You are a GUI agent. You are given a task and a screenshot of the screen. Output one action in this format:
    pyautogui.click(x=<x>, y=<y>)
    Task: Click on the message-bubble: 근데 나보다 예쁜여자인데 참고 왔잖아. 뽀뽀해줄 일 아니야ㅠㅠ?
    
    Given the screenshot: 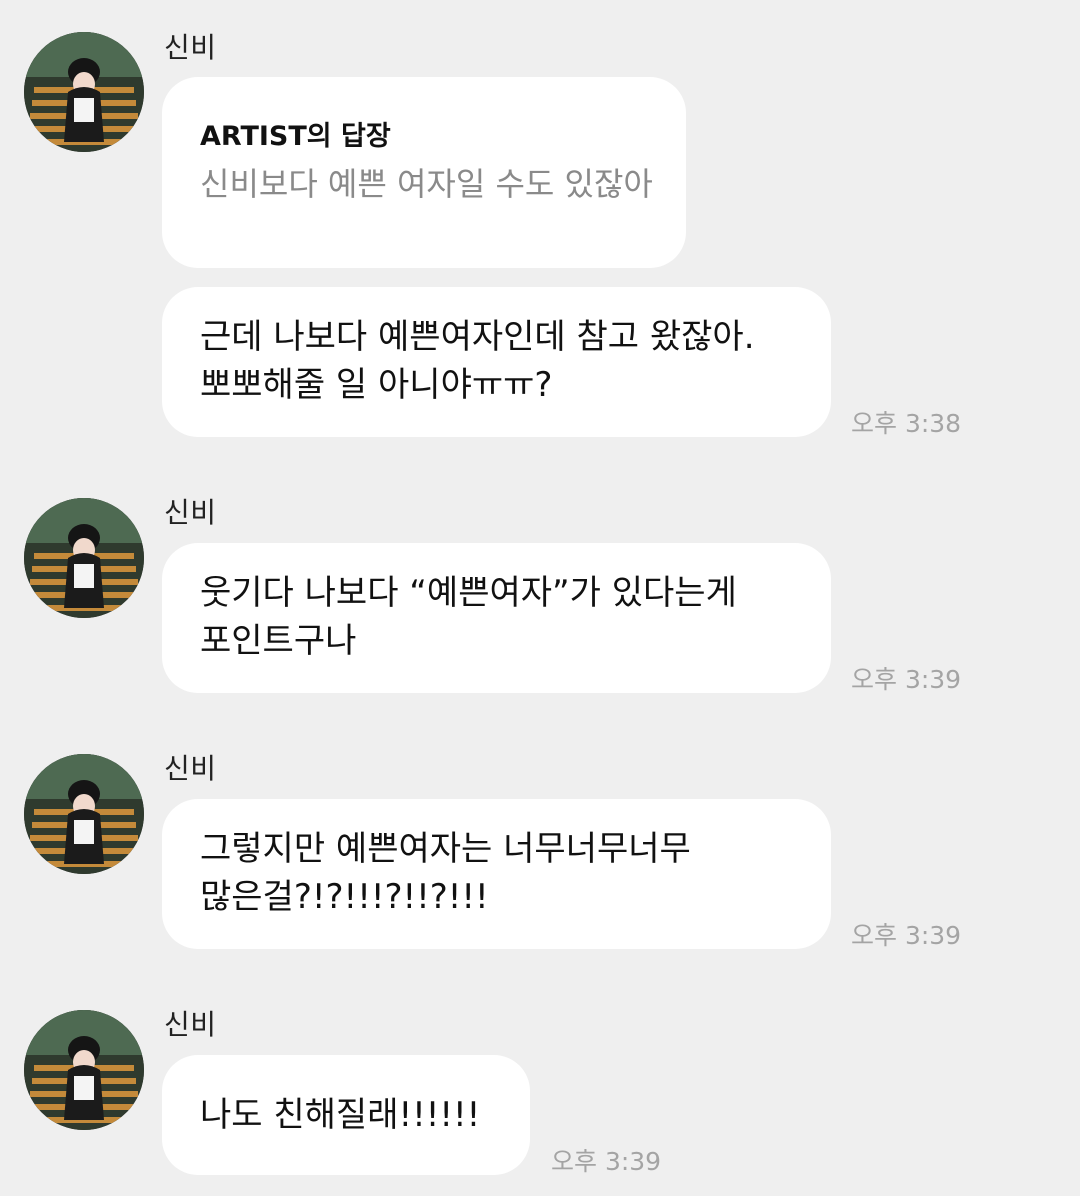 What is the action you would take?
    pyautogui.click(x=496, y=362)
    